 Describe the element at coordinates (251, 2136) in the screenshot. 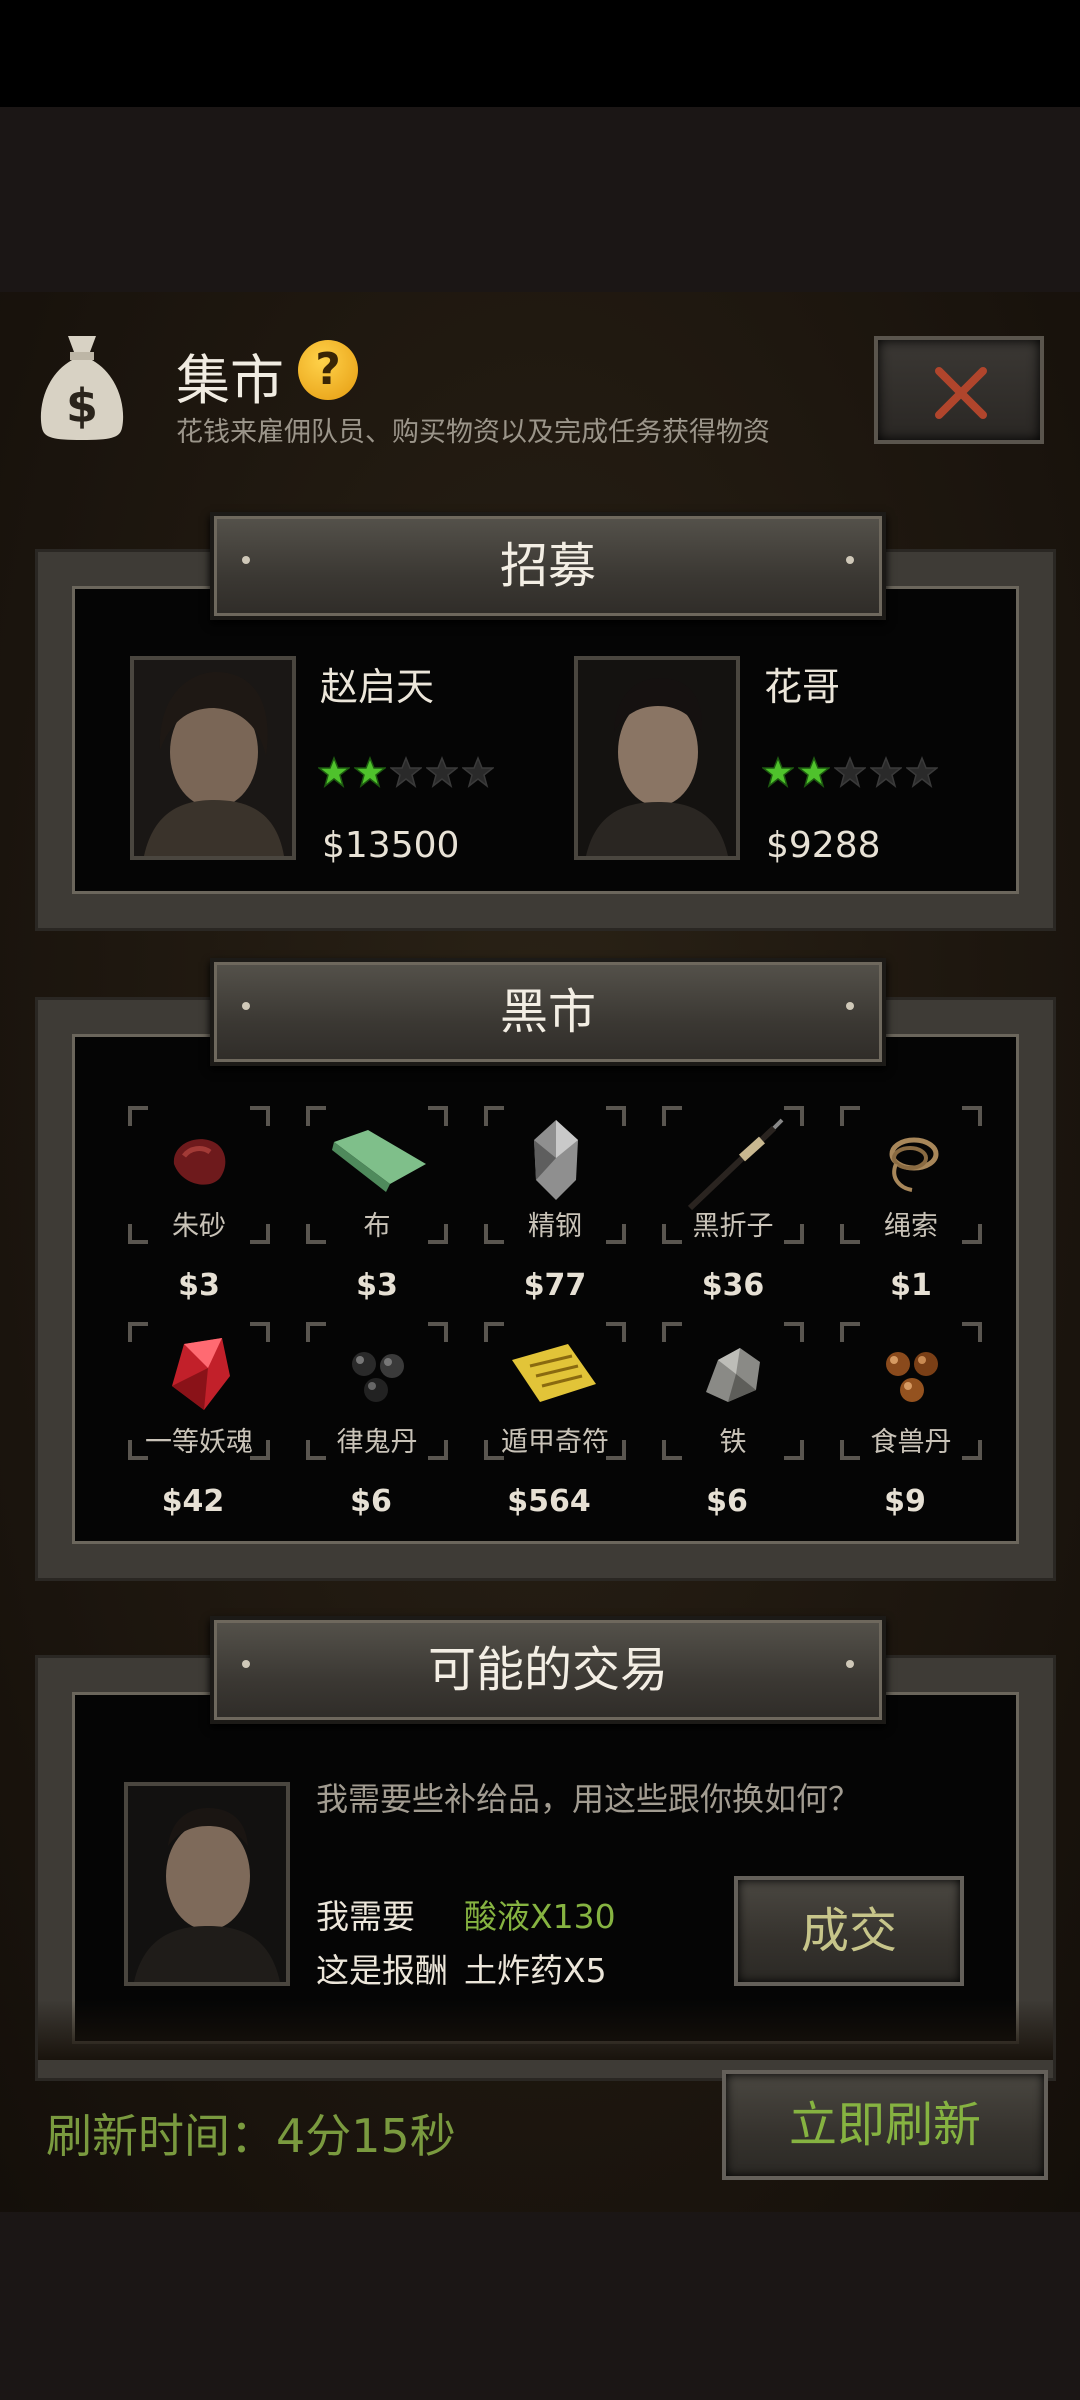

I see `refresh-timer: 刷新时间：4分15秒` at that location.